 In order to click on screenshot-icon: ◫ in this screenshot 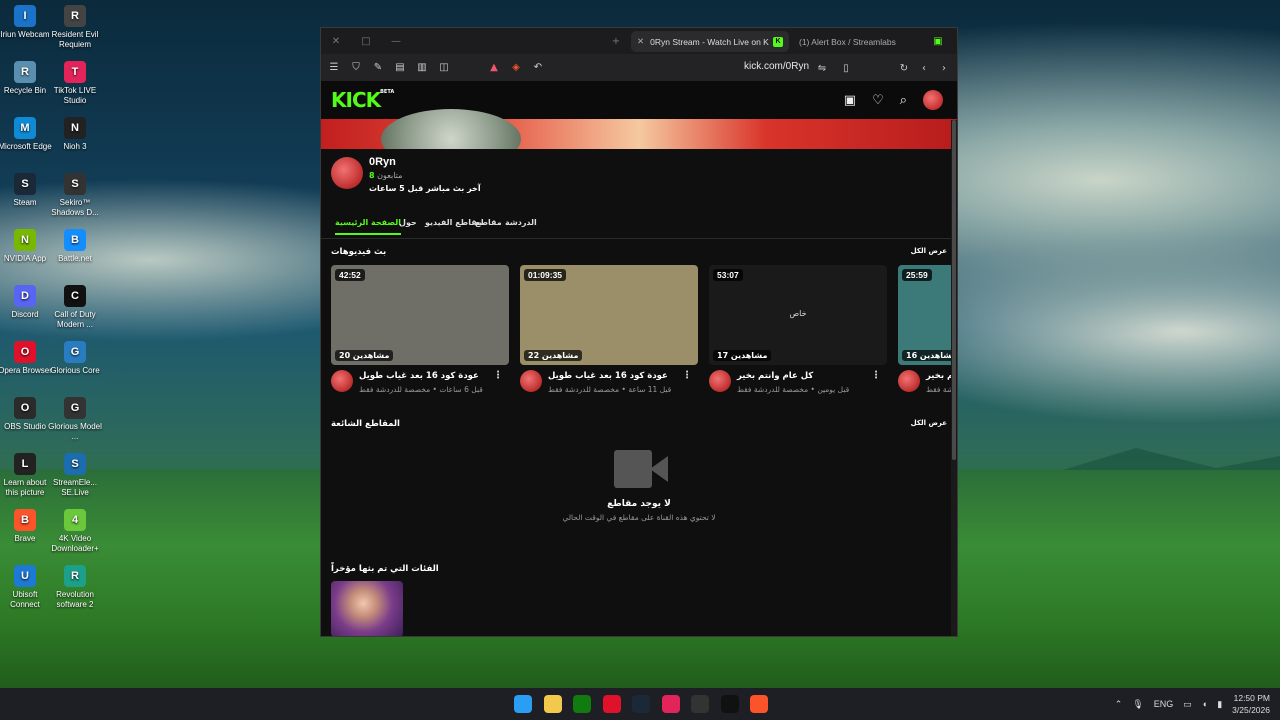, I will do `click(444, 68)`.